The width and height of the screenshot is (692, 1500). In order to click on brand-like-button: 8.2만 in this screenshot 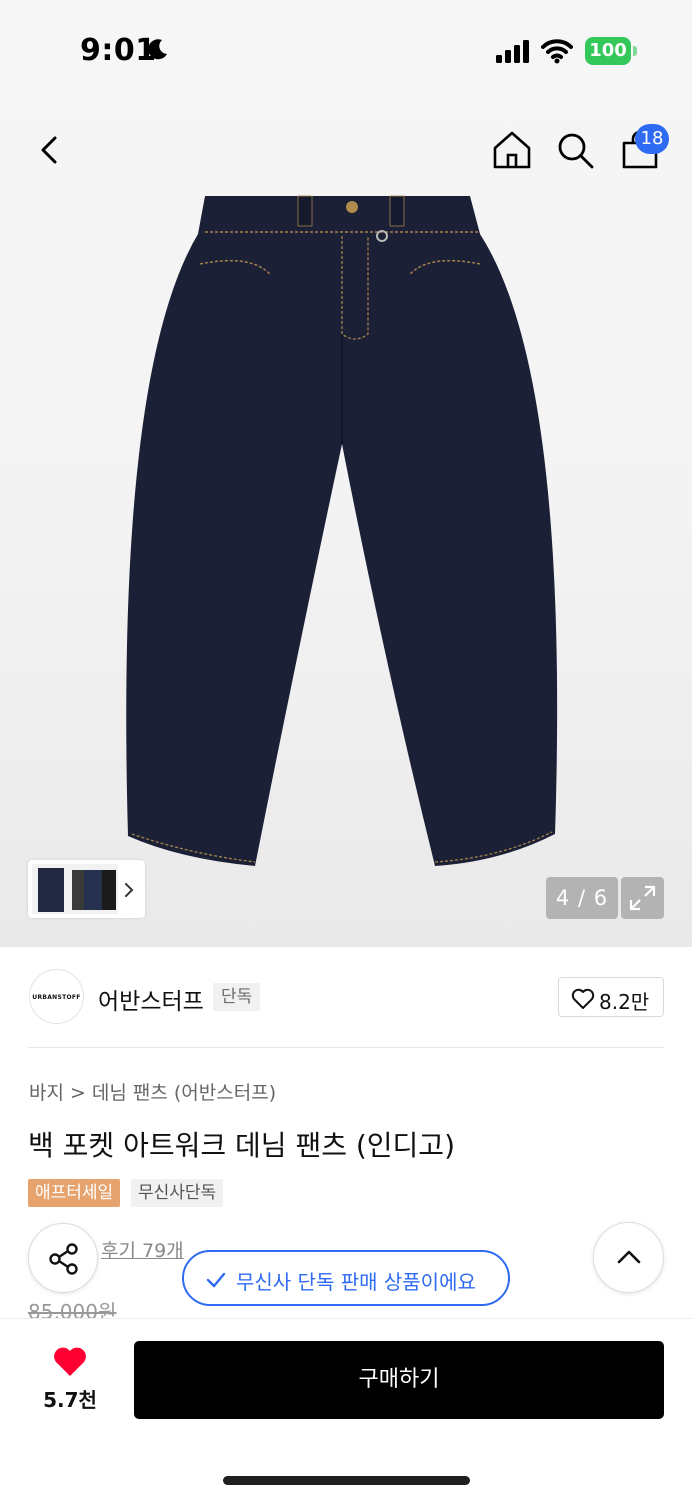, I will do `click(611, 997)`.